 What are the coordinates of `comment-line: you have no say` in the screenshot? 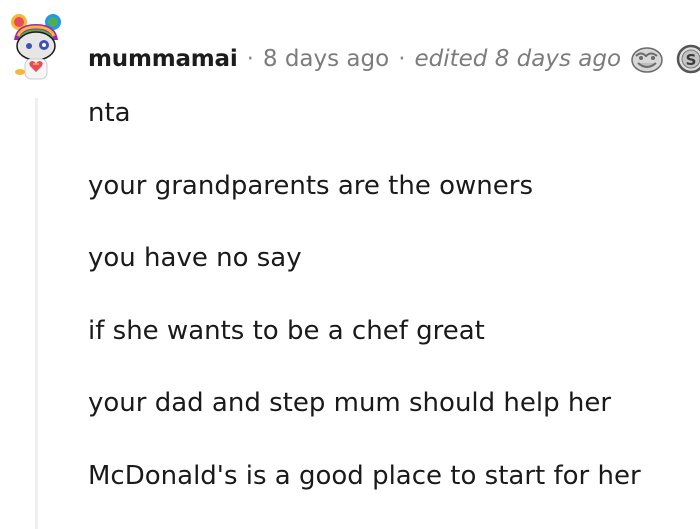 It's located at (195, 258).